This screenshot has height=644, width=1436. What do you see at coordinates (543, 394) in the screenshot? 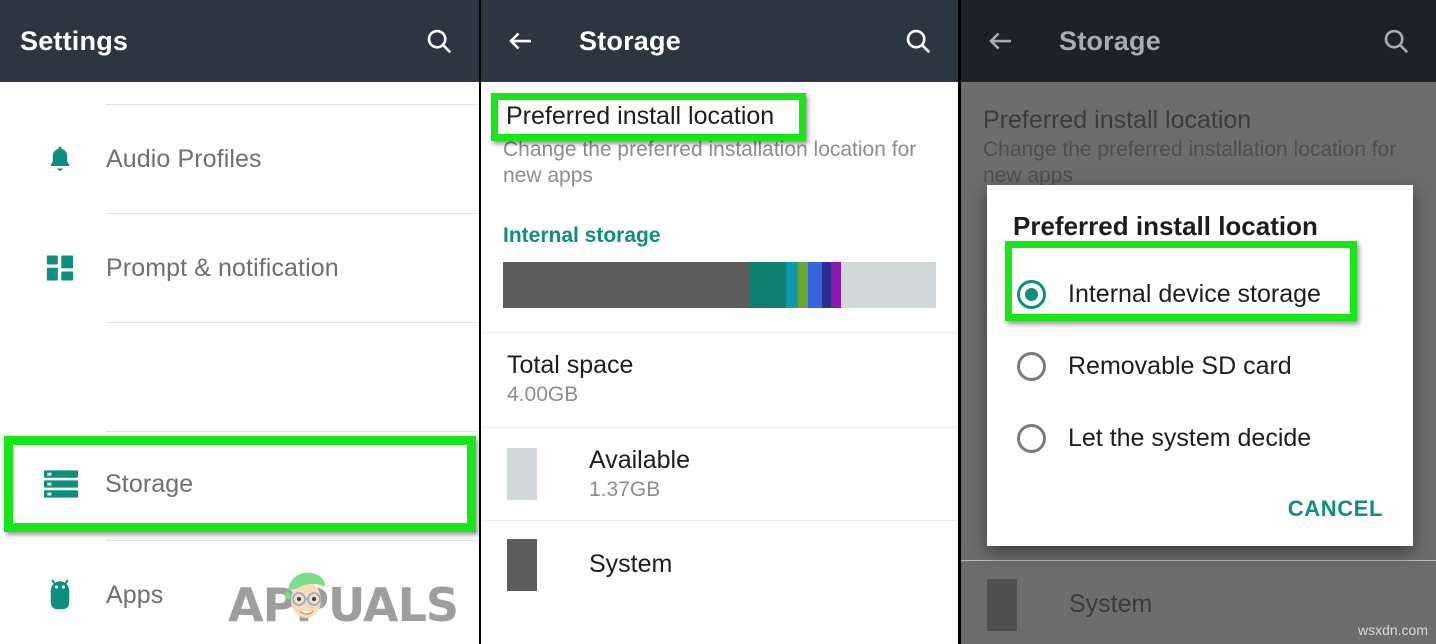
I see `total-space-value: 4.00GB` at bounding box center [543, 394].